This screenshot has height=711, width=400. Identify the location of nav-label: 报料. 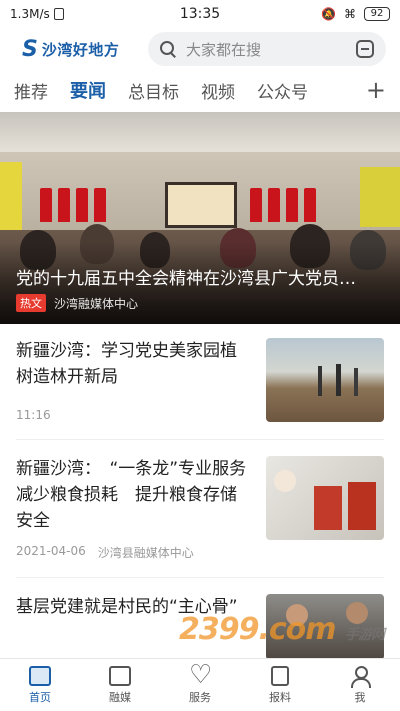
(280, 697).